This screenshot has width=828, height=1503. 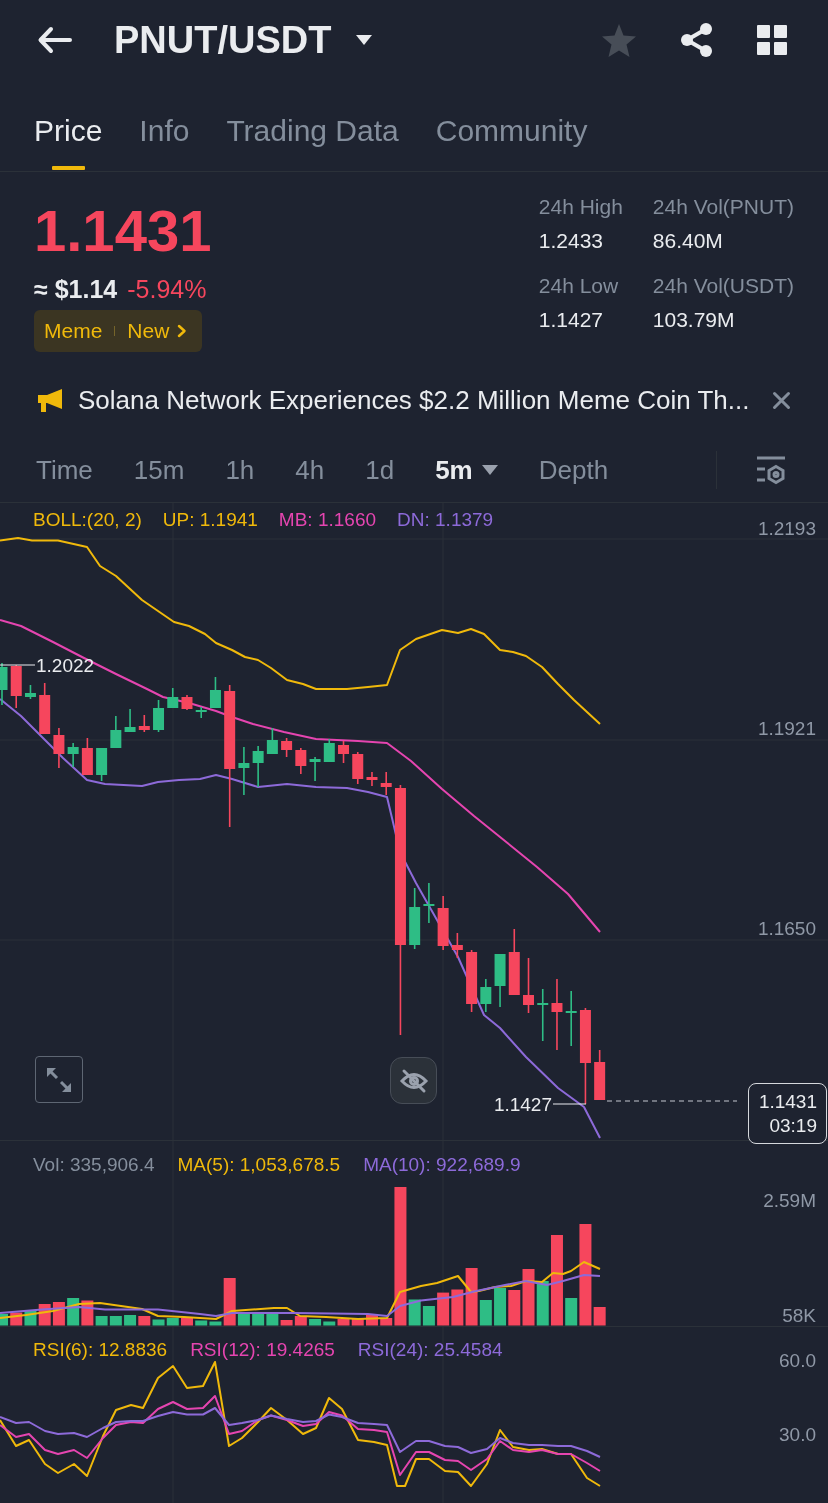 What do you see at coordinates (182, 331) in the screenshot?
I see `chevron-right-icon` at bounding box center [182, 331].